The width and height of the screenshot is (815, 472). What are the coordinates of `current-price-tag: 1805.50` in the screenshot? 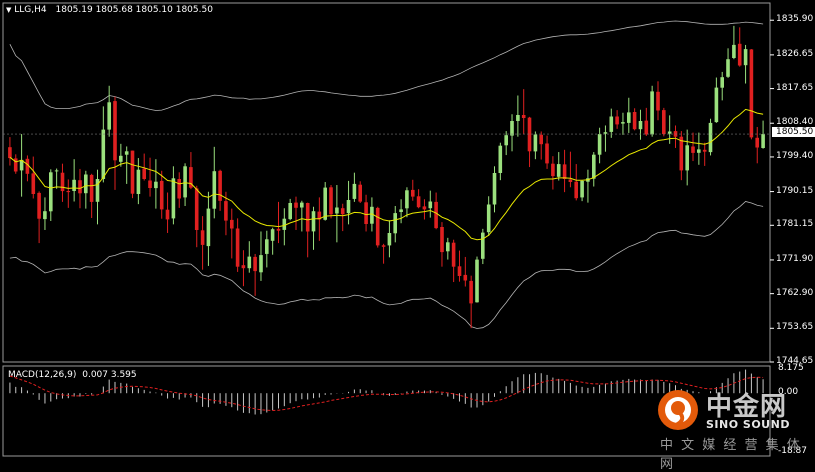 It's located at (793, 132).